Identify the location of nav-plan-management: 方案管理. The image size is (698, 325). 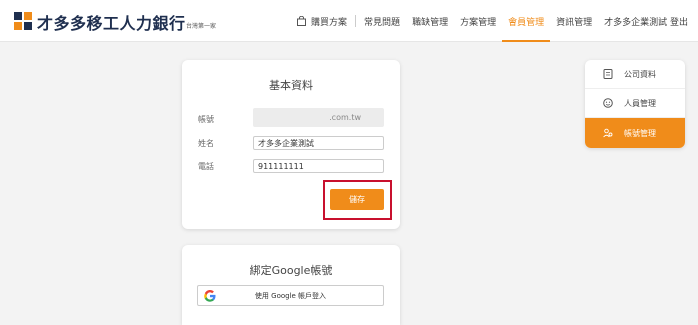
(478, 21).